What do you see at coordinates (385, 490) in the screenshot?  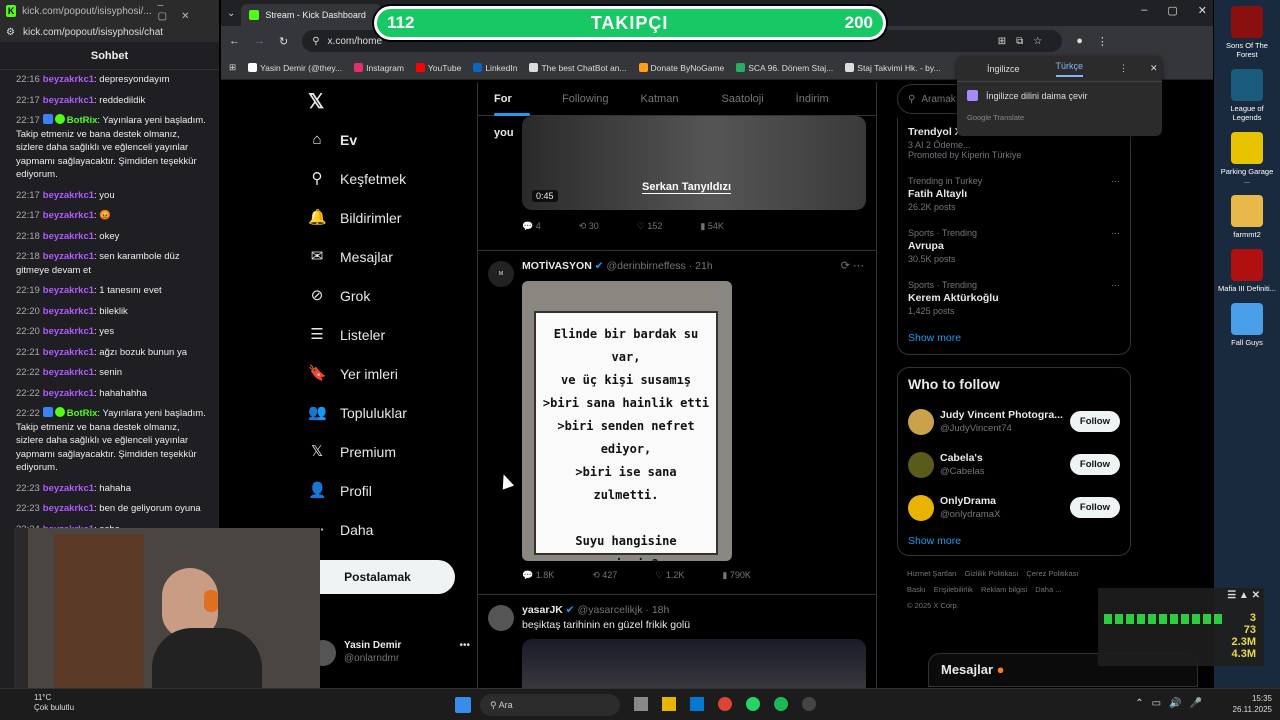 I see `nav-item-profile: 👤 Profil` at bounding box center [385, 490].